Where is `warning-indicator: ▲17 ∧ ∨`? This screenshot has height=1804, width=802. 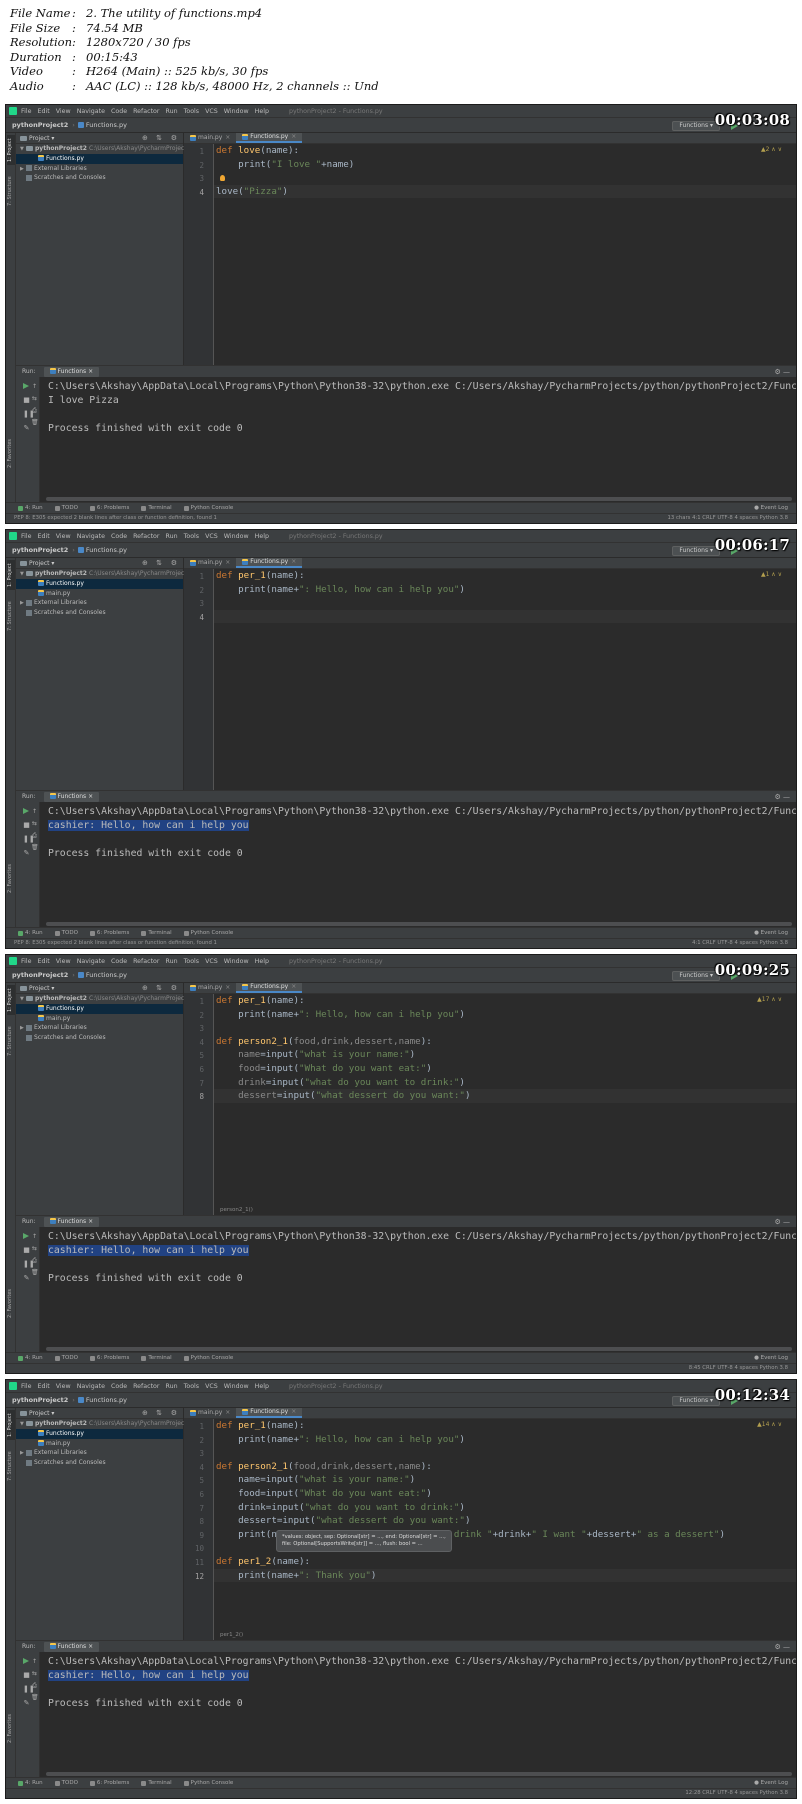 warning-indicator: ▲17 ∧ ∨ is located at coordinates (769, 999).